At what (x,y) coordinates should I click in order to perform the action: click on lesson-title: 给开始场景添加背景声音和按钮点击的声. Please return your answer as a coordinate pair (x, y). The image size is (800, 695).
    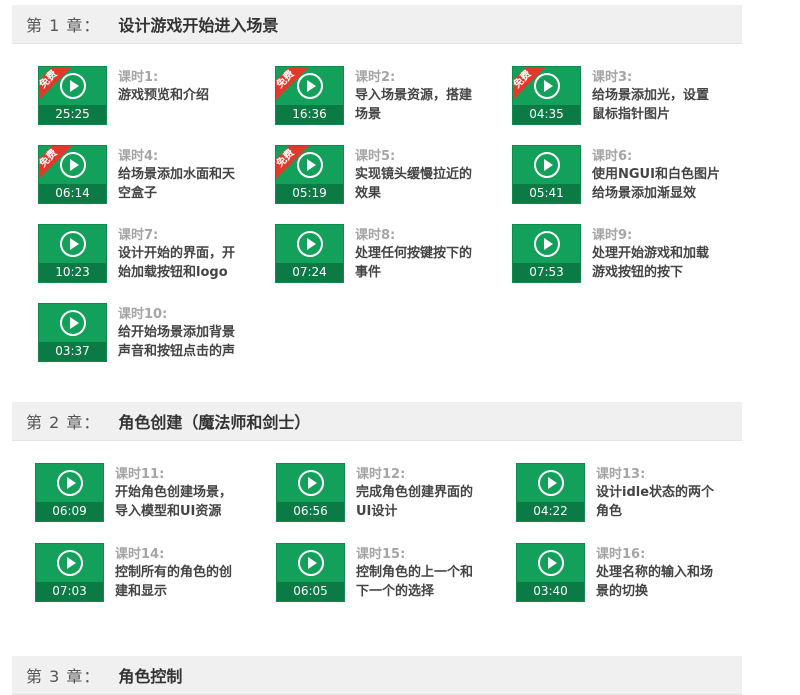
    Looking at the image, I should click on (182, 342).